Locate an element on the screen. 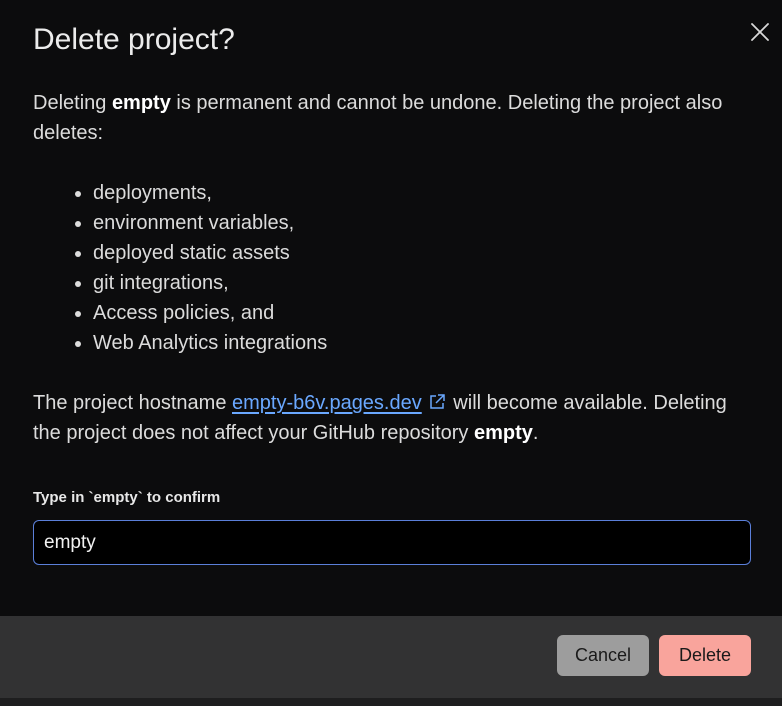 This screenshot has height=706, width=782. repo-suffix: . is located at coordinates (535, 433).